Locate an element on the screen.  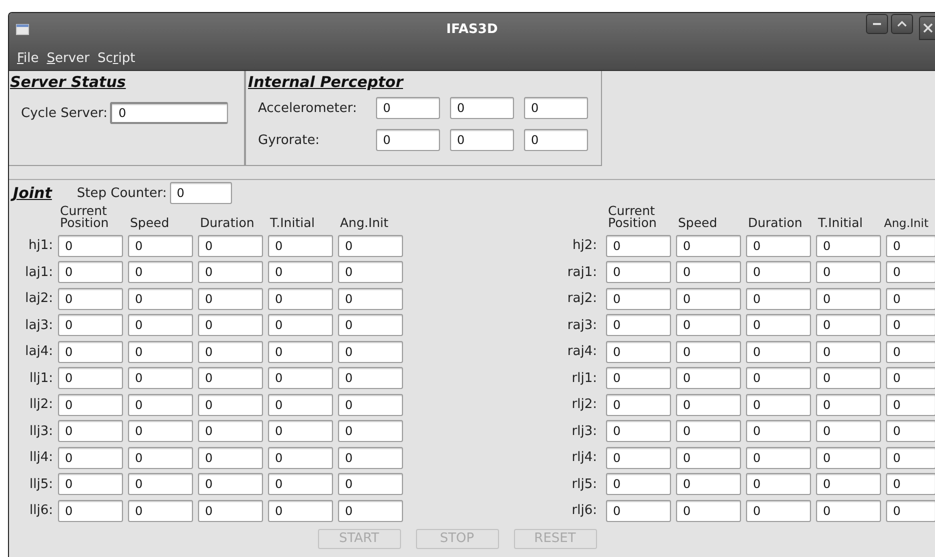
minimize-button is located at coordinates (877, 24).